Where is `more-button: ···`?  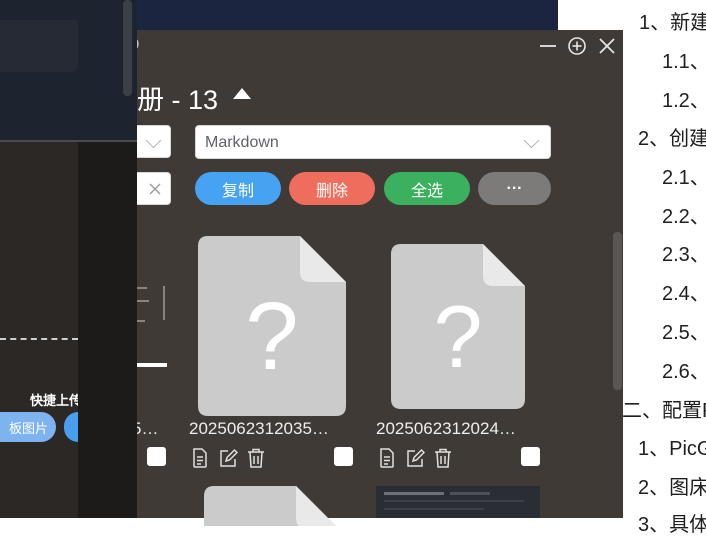 more-button: ··· is located at coordinates (514, 188).